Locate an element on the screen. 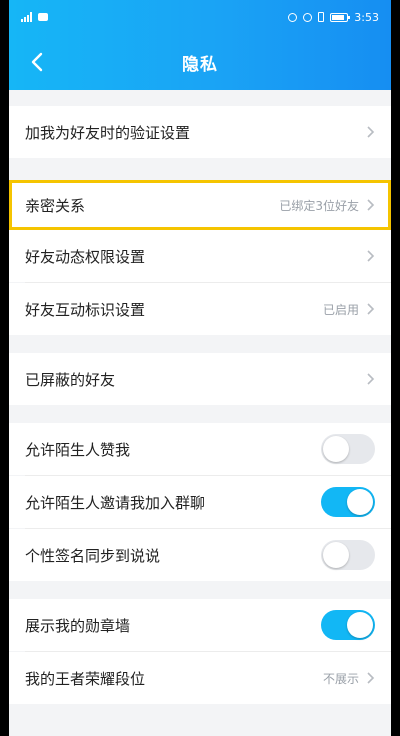  page-title: 隐私 is located at coordinates (200, 64).